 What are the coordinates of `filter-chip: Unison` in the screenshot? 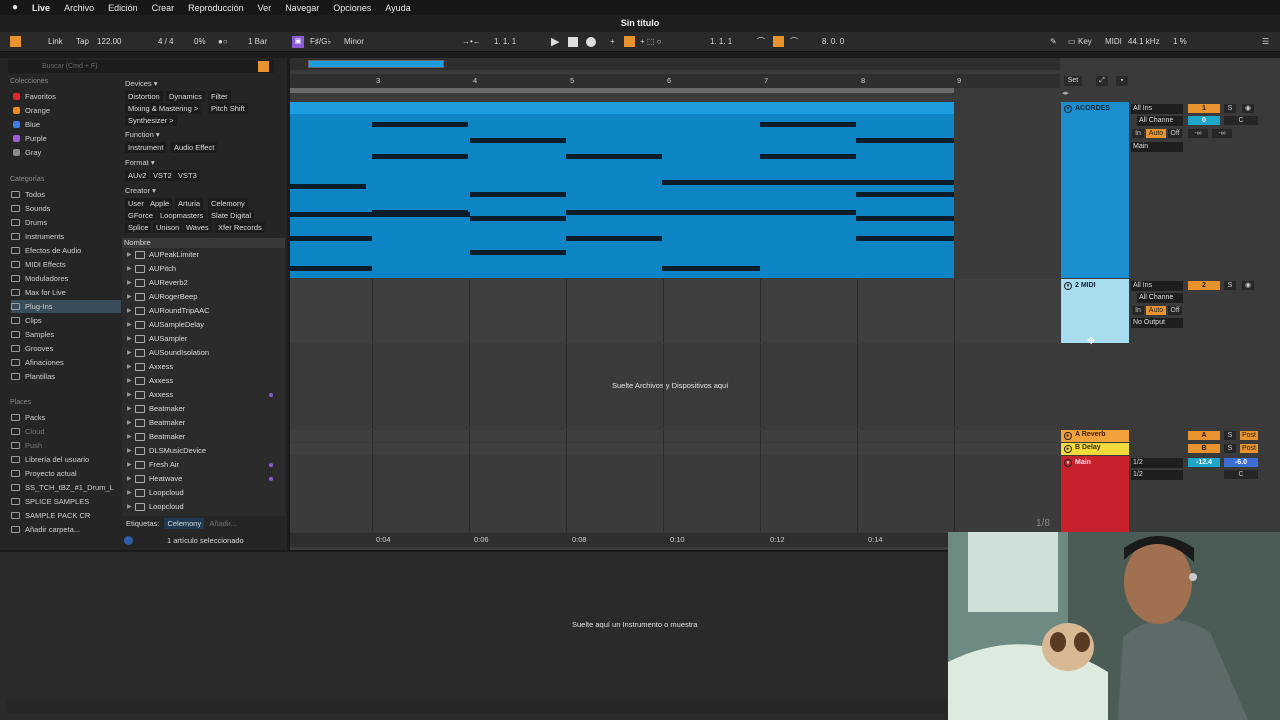 It's located at (168, 227).